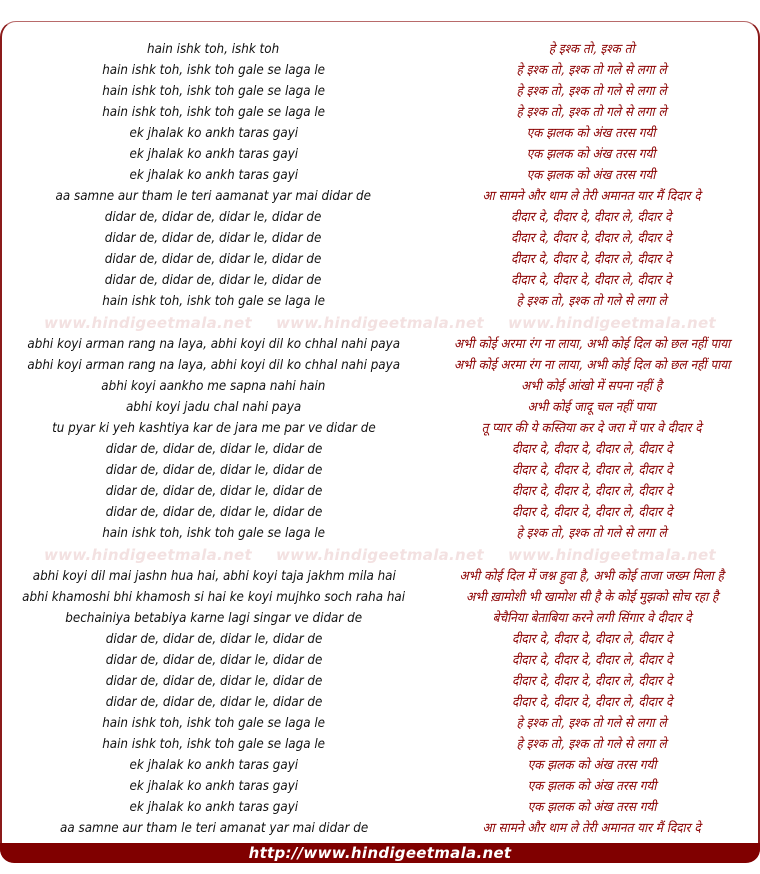 This screenshot has height=874, width=760. Describe the element at coordinates (213, 386) in the screenshot. I see `english-lyric-line: abhi koyi aankho me sapna nahi hain` at that location.